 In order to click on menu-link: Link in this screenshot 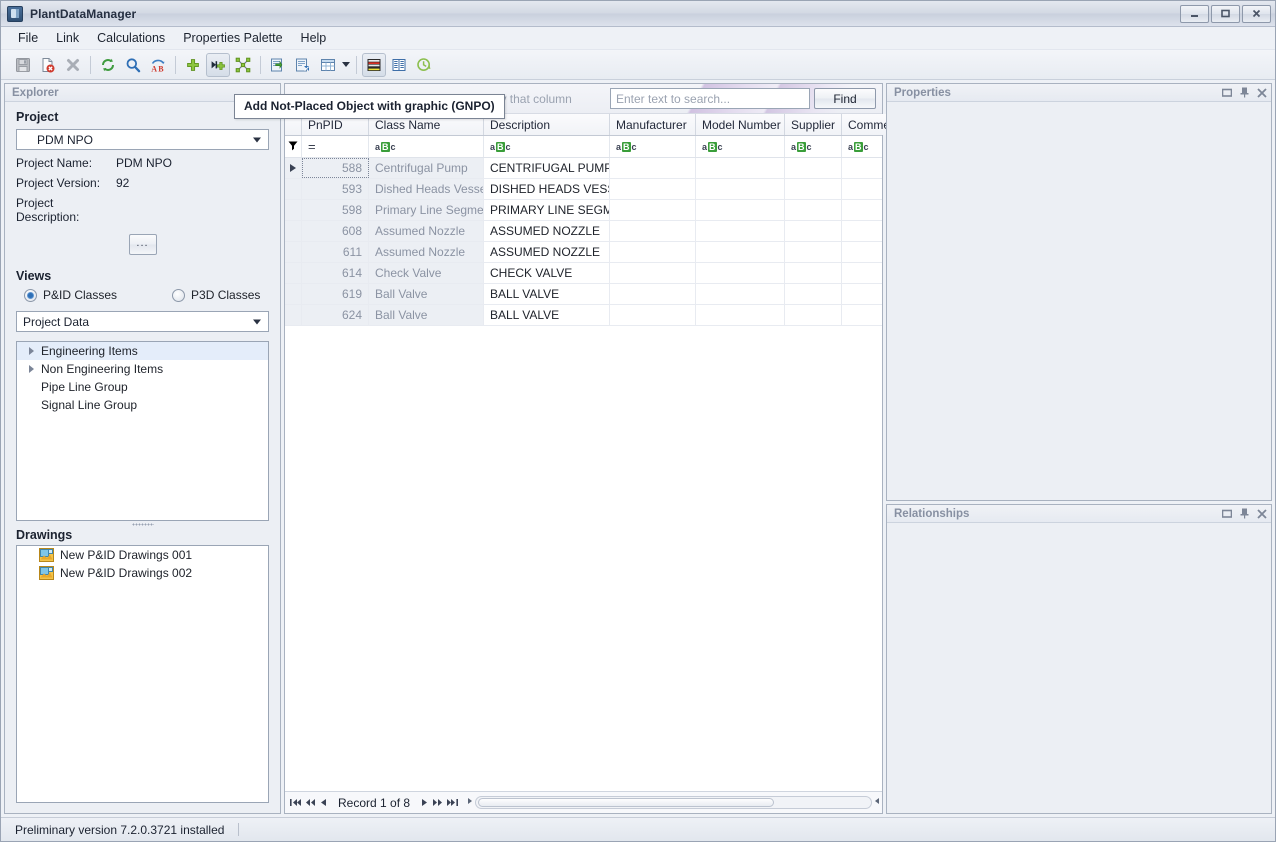, I will do `click(67, 38)`.